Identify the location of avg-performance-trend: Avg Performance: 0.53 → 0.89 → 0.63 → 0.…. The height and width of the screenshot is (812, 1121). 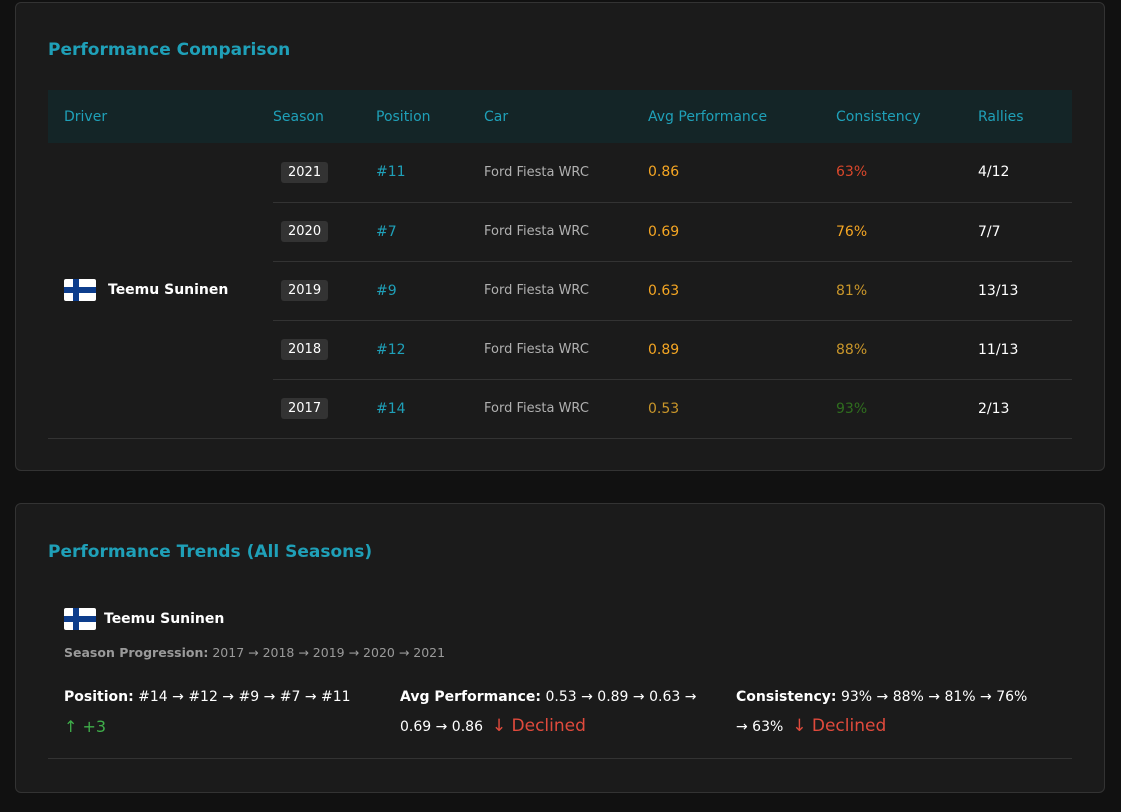
(550, 712).